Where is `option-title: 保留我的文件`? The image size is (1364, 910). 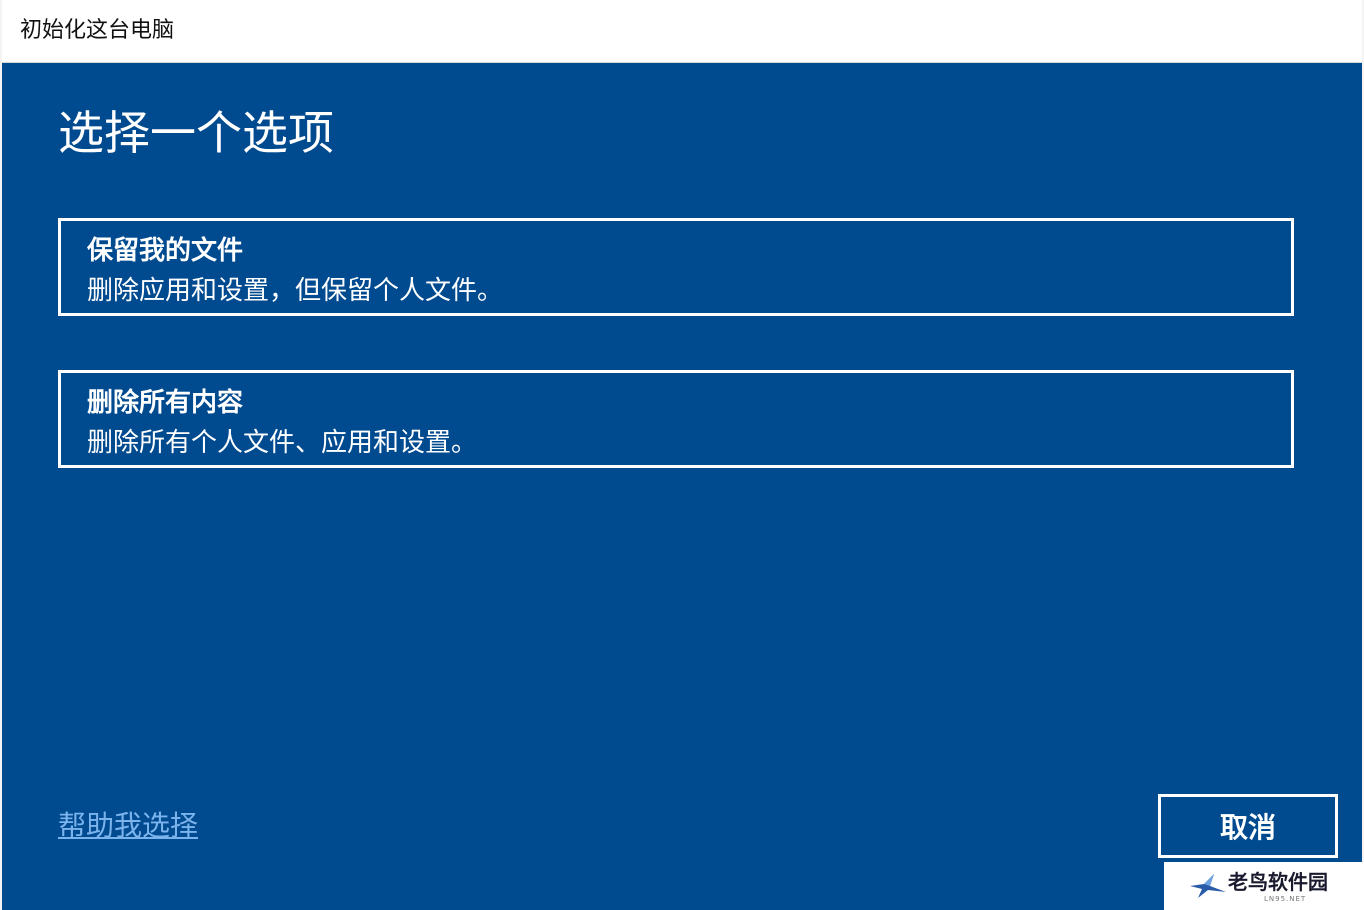 option-title: 保留我的文件 is located at coordinates (165, 251).